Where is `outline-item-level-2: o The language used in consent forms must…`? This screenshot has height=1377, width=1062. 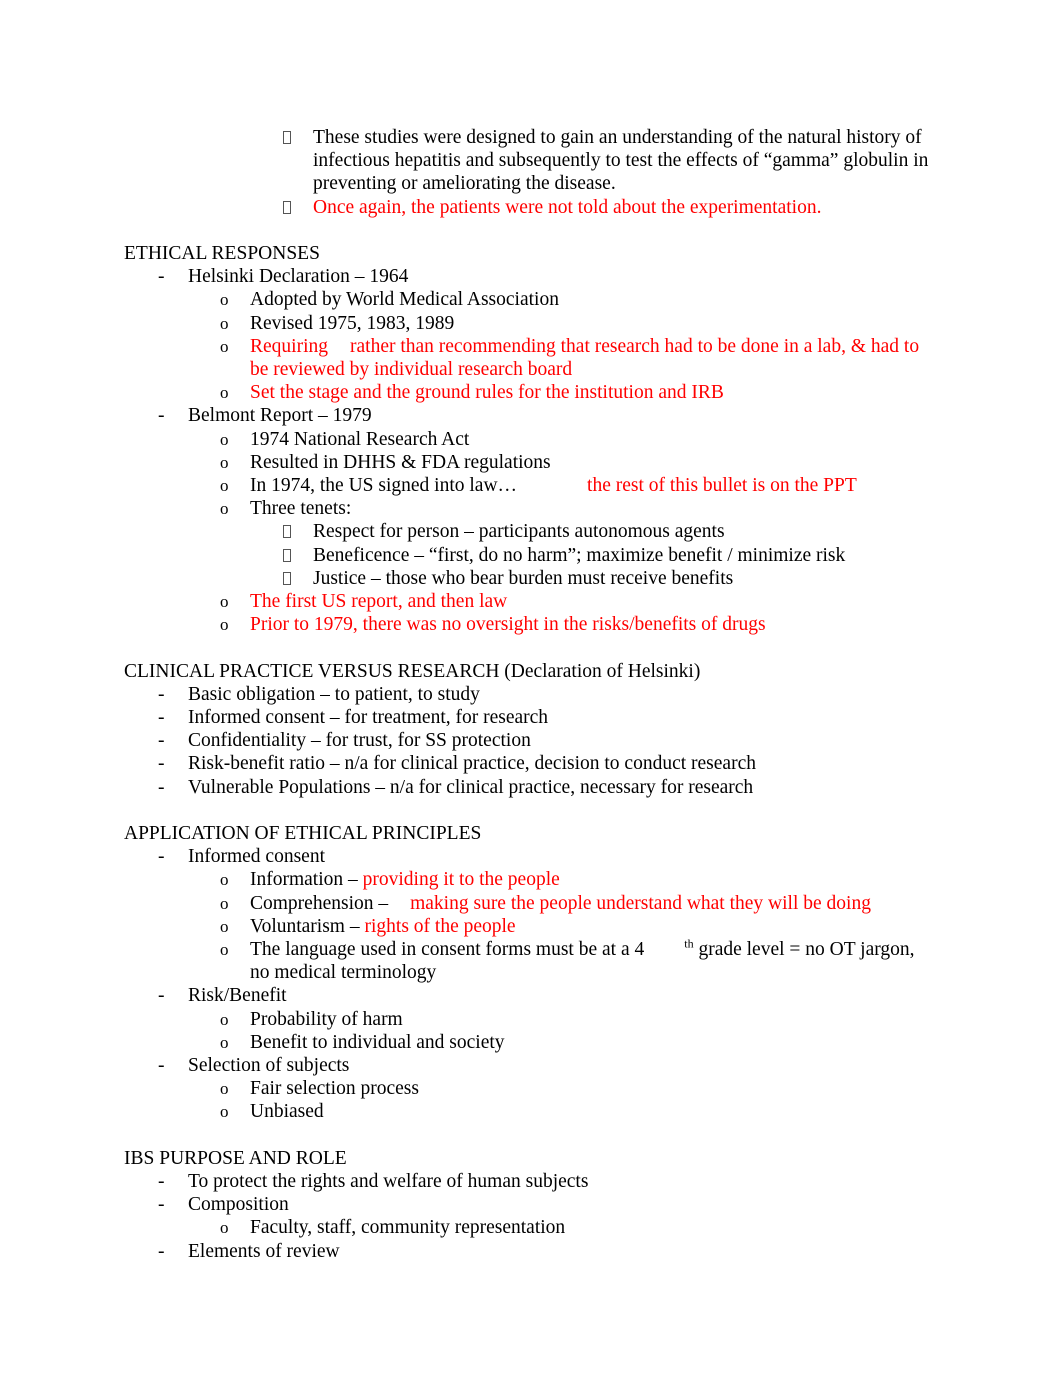
outline-item-level-2: o The language used in consent forms must… is located at coordinates (578, 960).